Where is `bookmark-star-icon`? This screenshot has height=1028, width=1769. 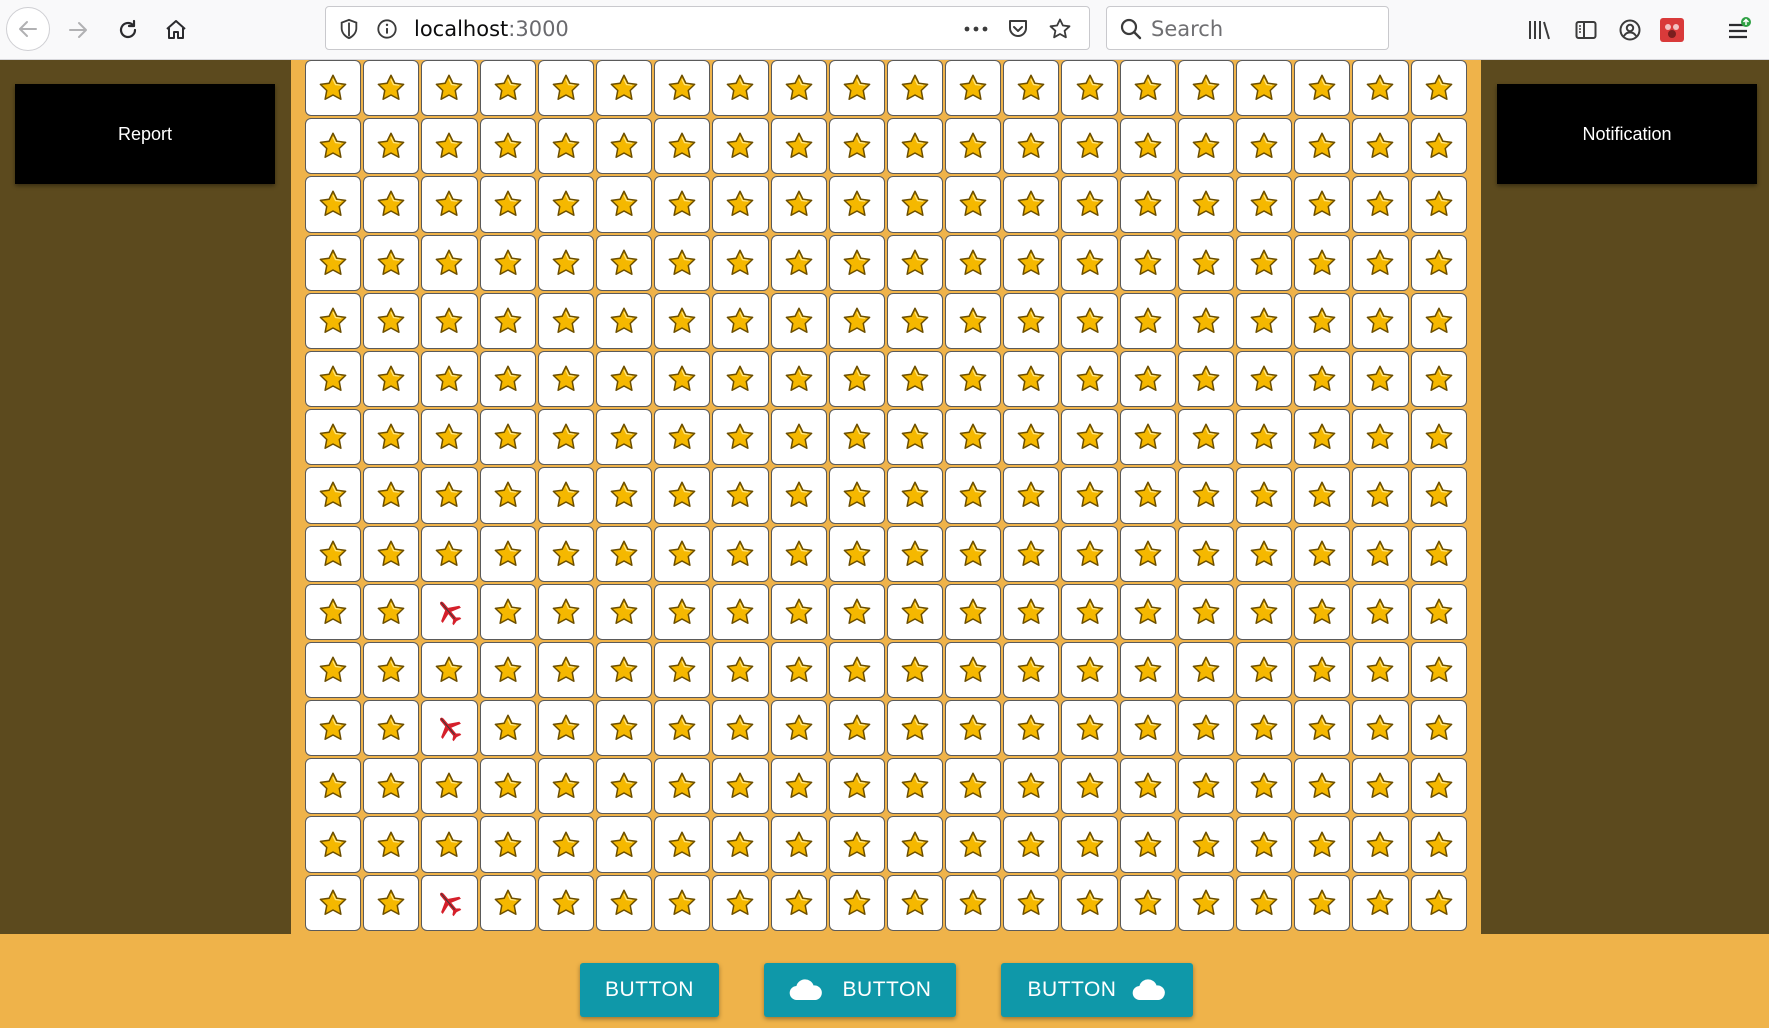 bookmark-star-icon is located at coordinates (1060, 29).